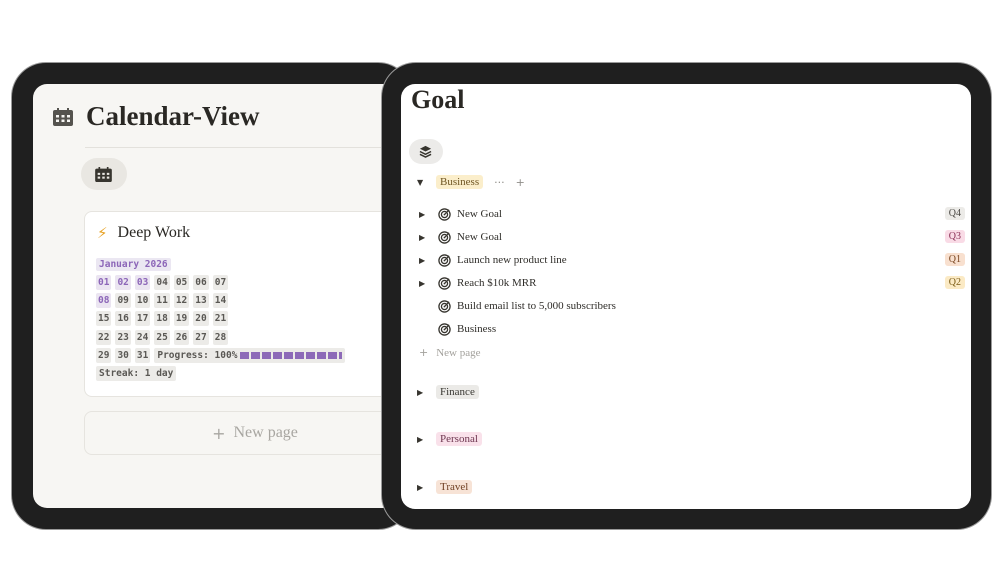 This screenshot has width=1005, height=565. Describe the element at coordinates (133, 264) in the screenshot. I see `month-label: January 2026` at that location.